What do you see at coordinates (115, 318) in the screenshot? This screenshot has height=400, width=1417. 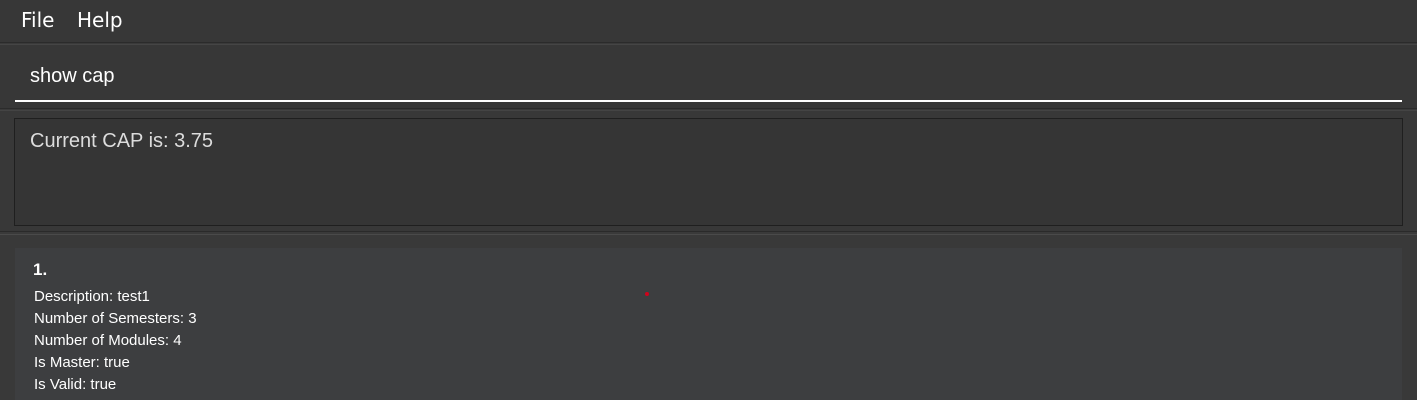 I see `card-semesters: Number of Semesters: 3` at bounding box center [115, 318].